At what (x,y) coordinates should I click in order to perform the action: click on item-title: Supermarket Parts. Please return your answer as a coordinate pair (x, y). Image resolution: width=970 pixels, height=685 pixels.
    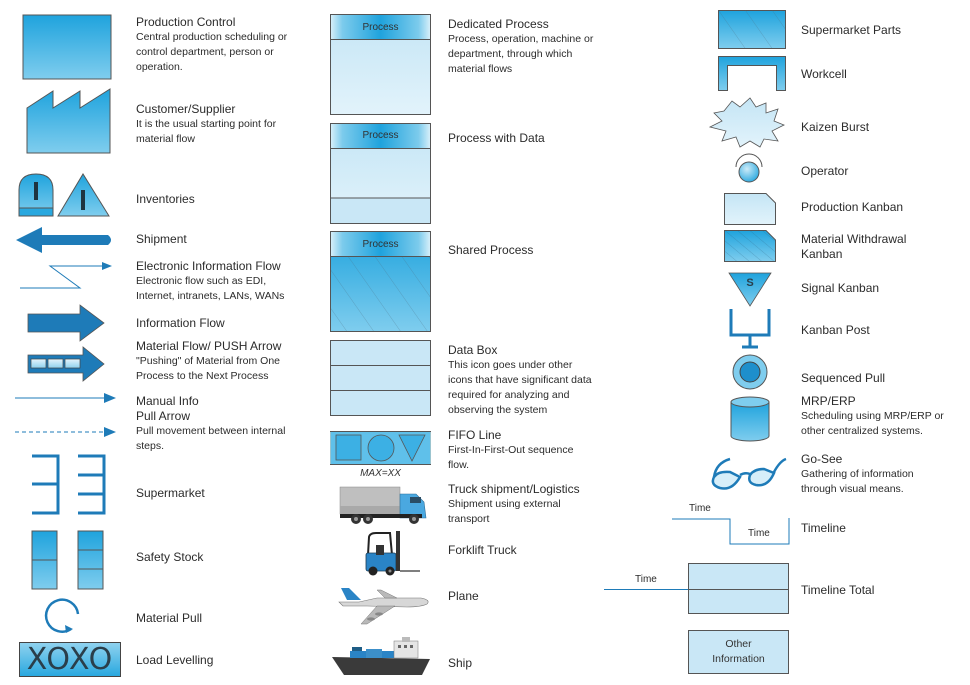
    Looking at the image, I should click on (851, 30).